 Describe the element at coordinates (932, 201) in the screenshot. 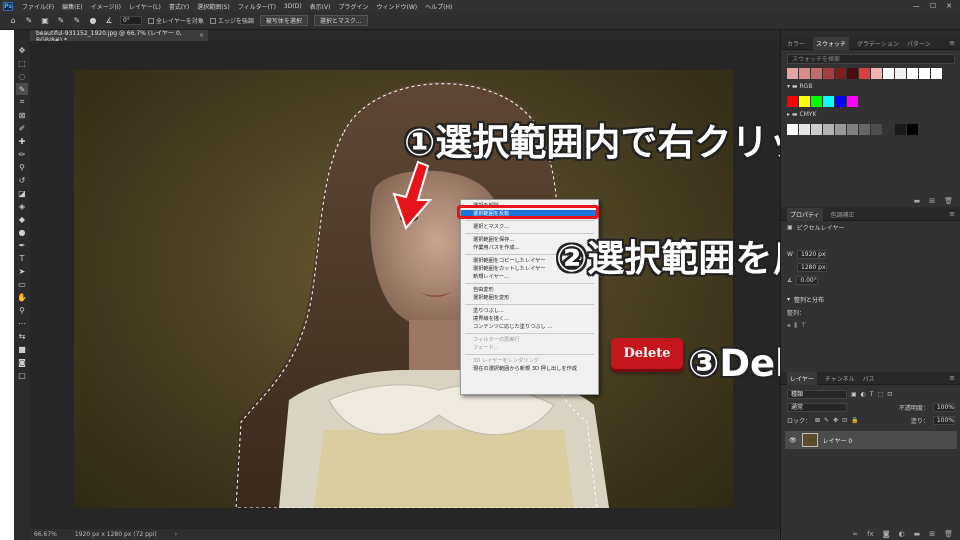

I see `new-swatch-icon: ⊞` at that location.